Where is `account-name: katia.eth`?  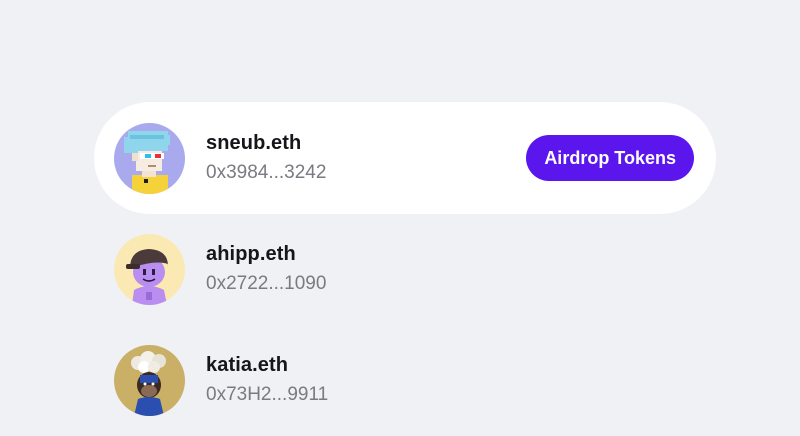 account-name: katia.eth is located at coordinates (247, 365).